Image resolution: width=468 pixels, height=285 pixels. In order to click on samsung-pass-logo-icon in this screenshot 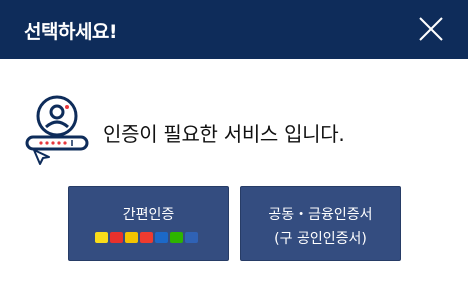, I will do `click(146, 237)`.